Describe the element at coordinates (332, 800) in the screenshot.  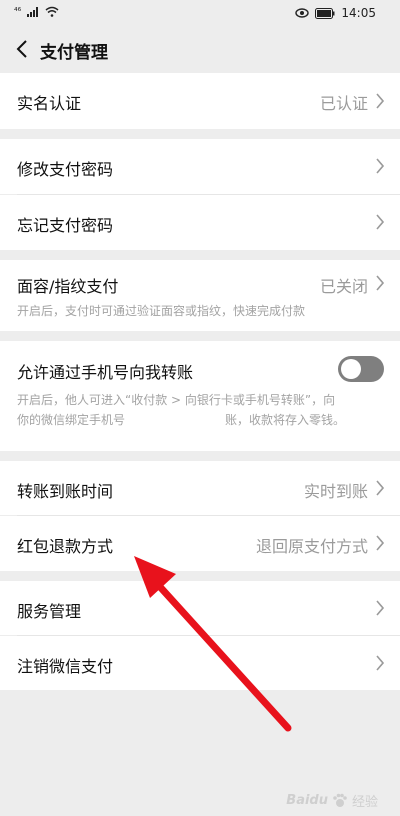
I see `baidu-jingyan-watermark: Baidu 经验` at that location.